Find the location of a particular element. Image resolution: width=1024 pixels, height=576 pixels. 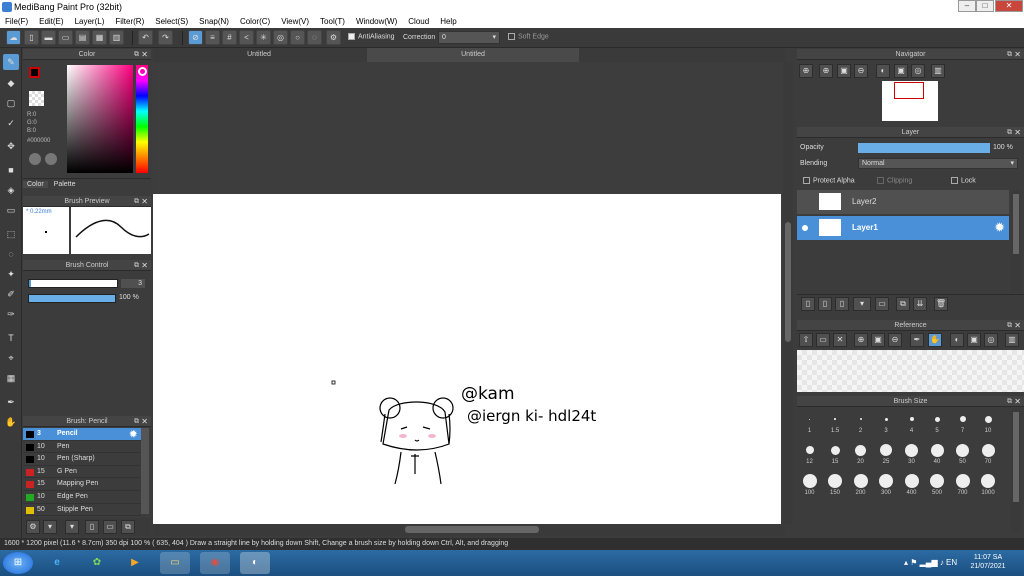

brush-size-option: 3 is located at coordinates (886, 422).